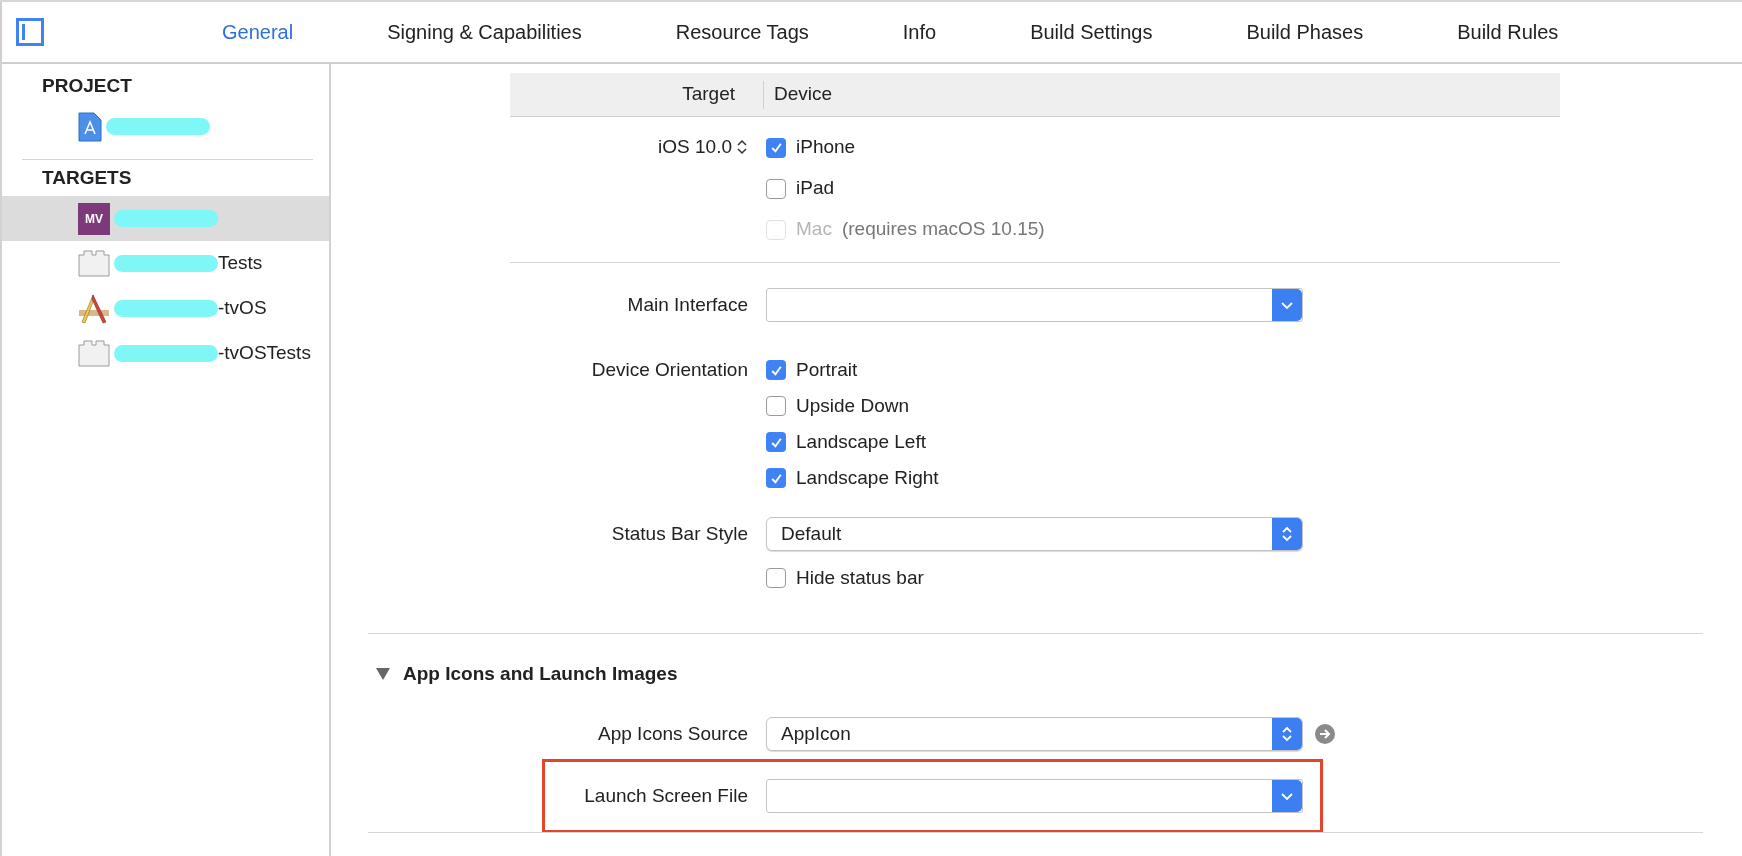  Describe the element at coordinates (679, 533) in the screenshot. I see `field-label: Status Bar Style` at that location.